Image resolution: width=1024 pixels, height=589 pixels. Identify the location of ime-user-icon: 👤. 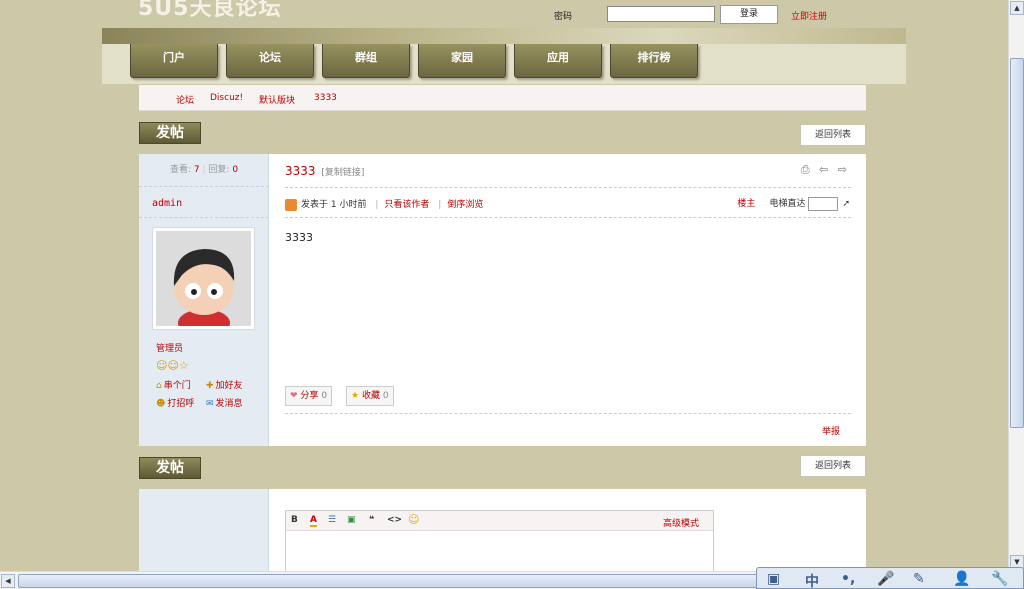
(961, 579).